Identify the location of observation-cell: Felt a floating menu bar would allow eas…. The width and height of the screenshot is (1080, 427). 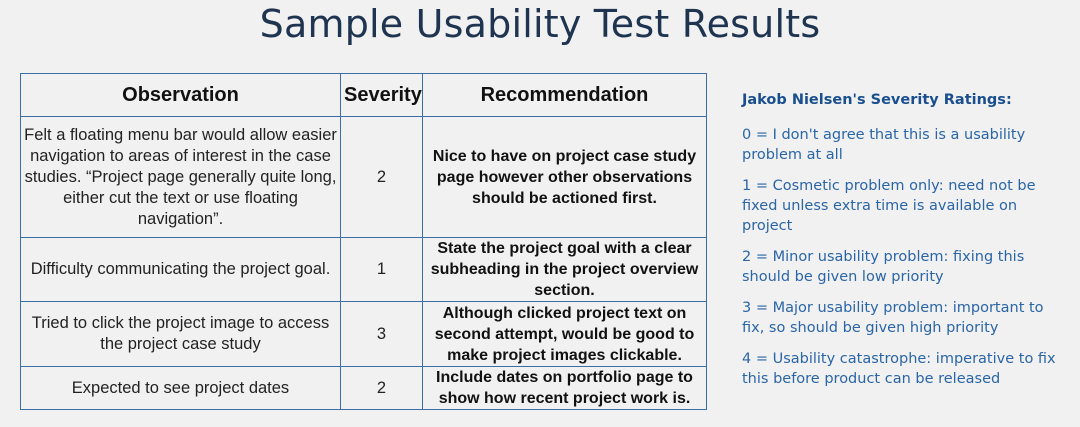
(180, 177).